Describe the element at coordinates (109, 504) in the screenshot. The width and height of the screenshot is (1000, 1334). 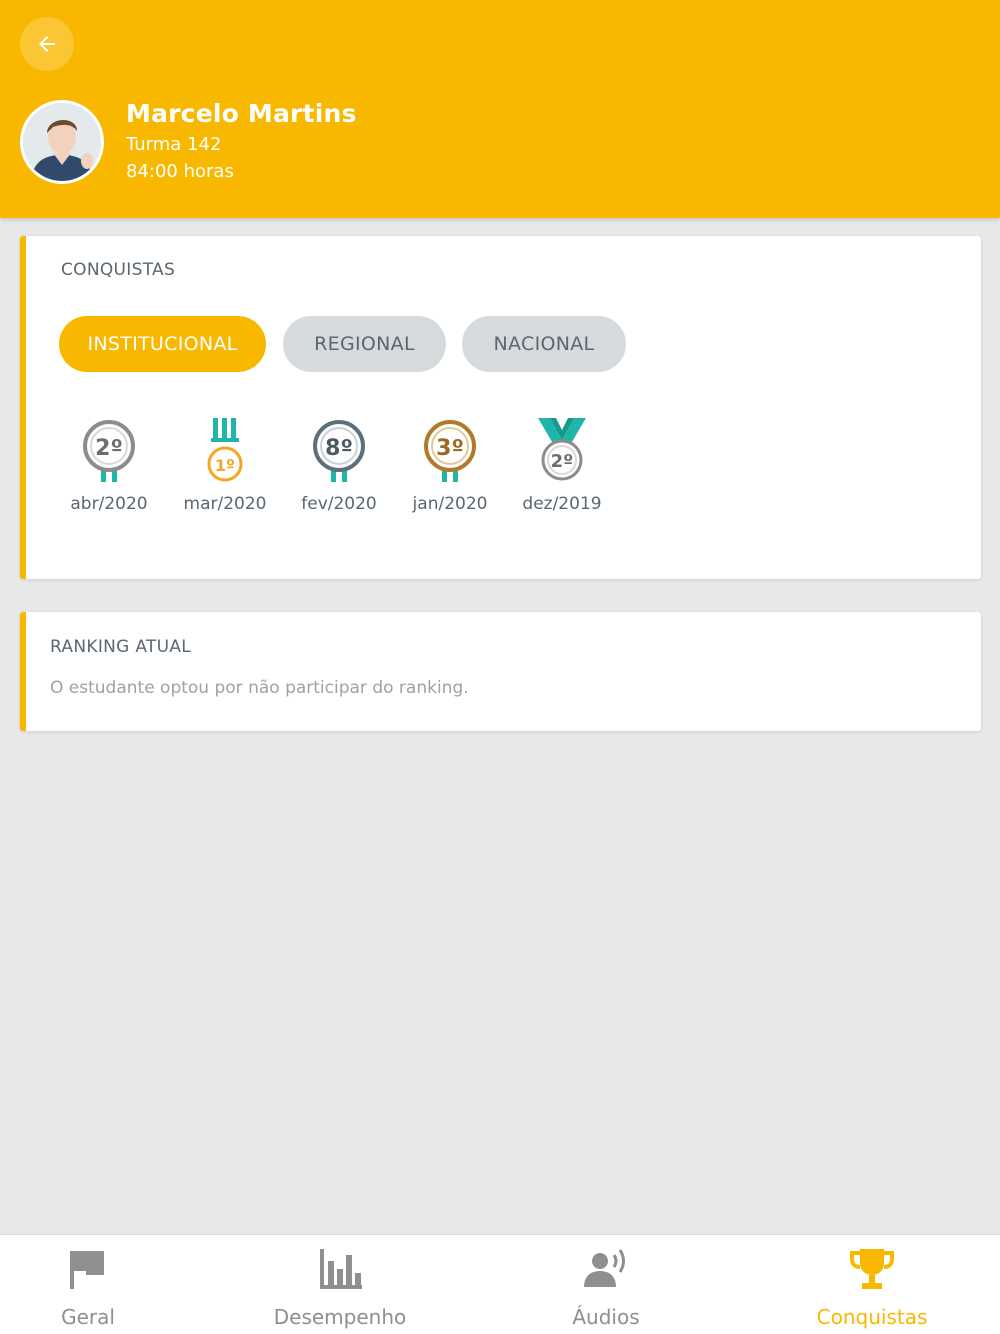
I see `medal-date: abr/2020` at that location.